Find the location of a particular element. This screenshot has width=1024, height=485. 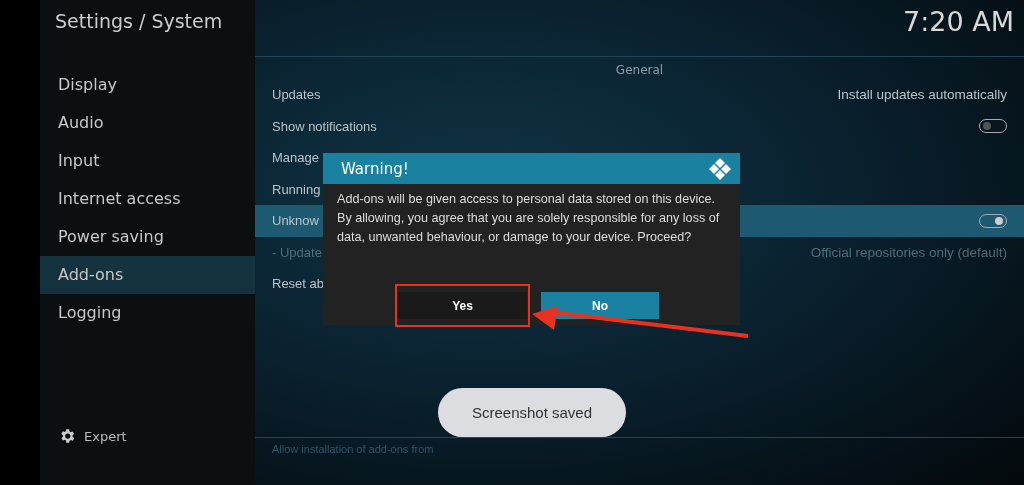

dialog-title: Warning! is located at coordinates (375, 168).